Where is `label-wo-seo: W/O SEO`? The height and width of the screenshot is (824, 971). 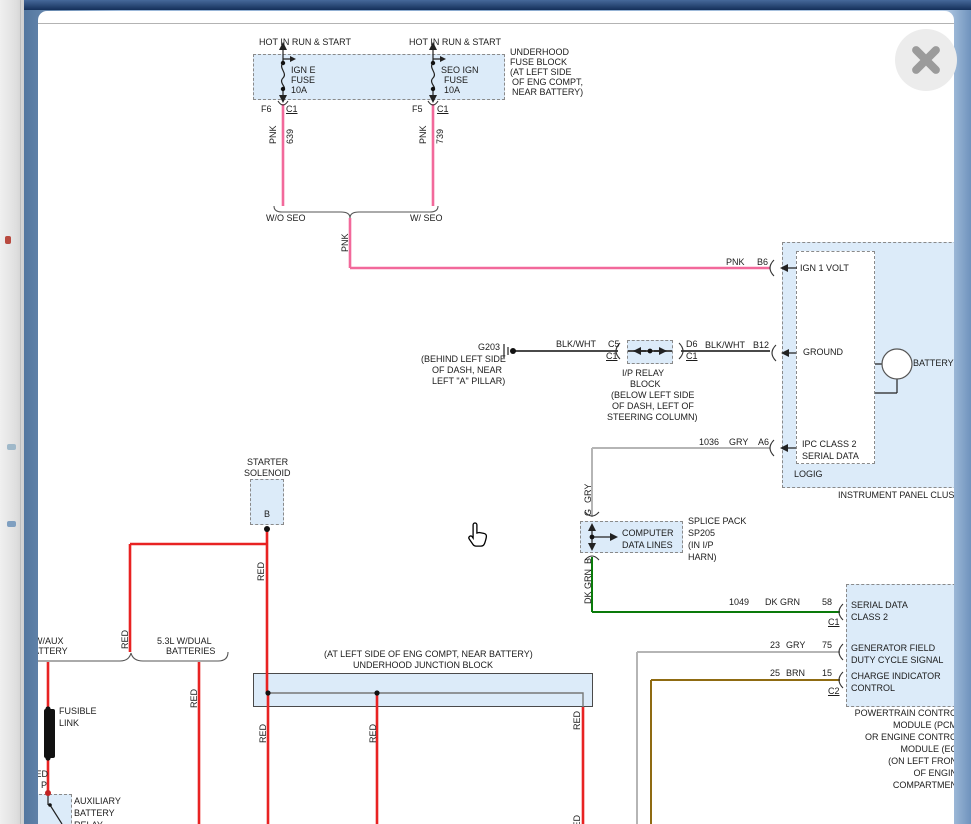 label-wo-seo: W/O SEO is located at coordinates (286, 218).